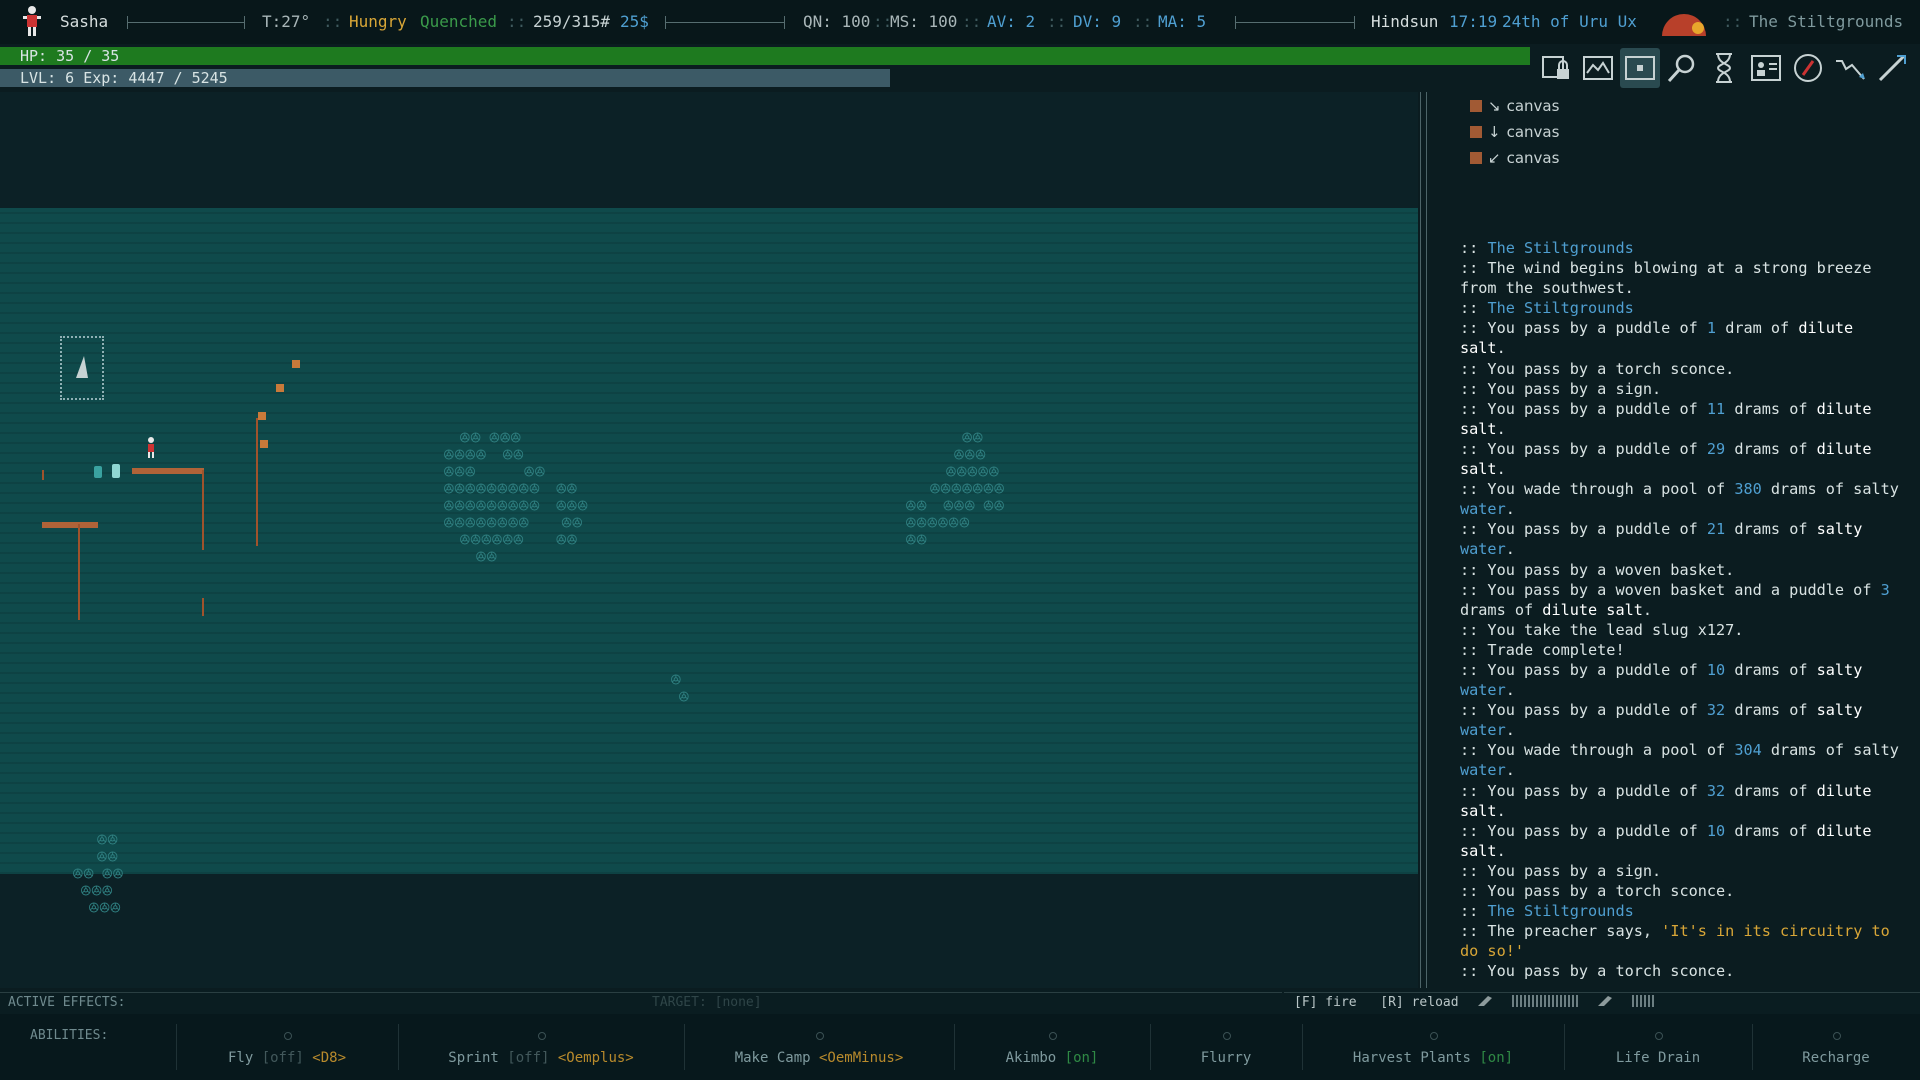 The width and height of the screenshot is (1920, 1080). Describe the element at coordinates (445, 78) in the screenshot. I see `xp-bar: LVL: 6 Exp: 4447 / 5245` at that location.